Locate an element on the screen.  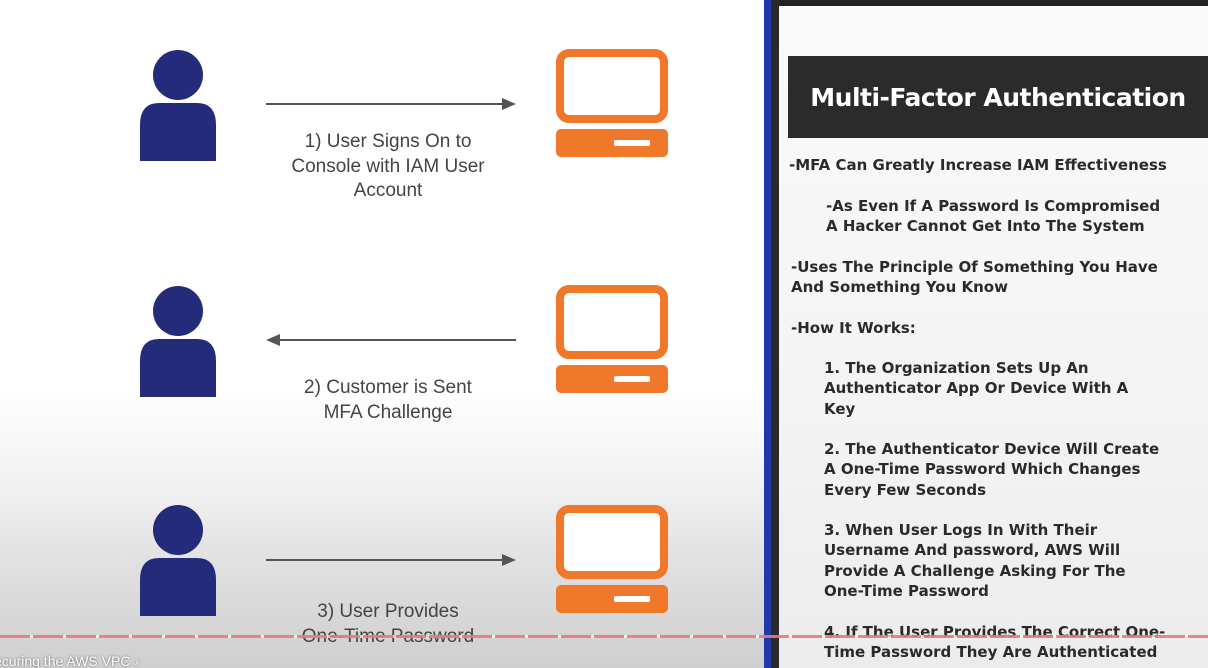
divider is located at coordinates (775, 334).